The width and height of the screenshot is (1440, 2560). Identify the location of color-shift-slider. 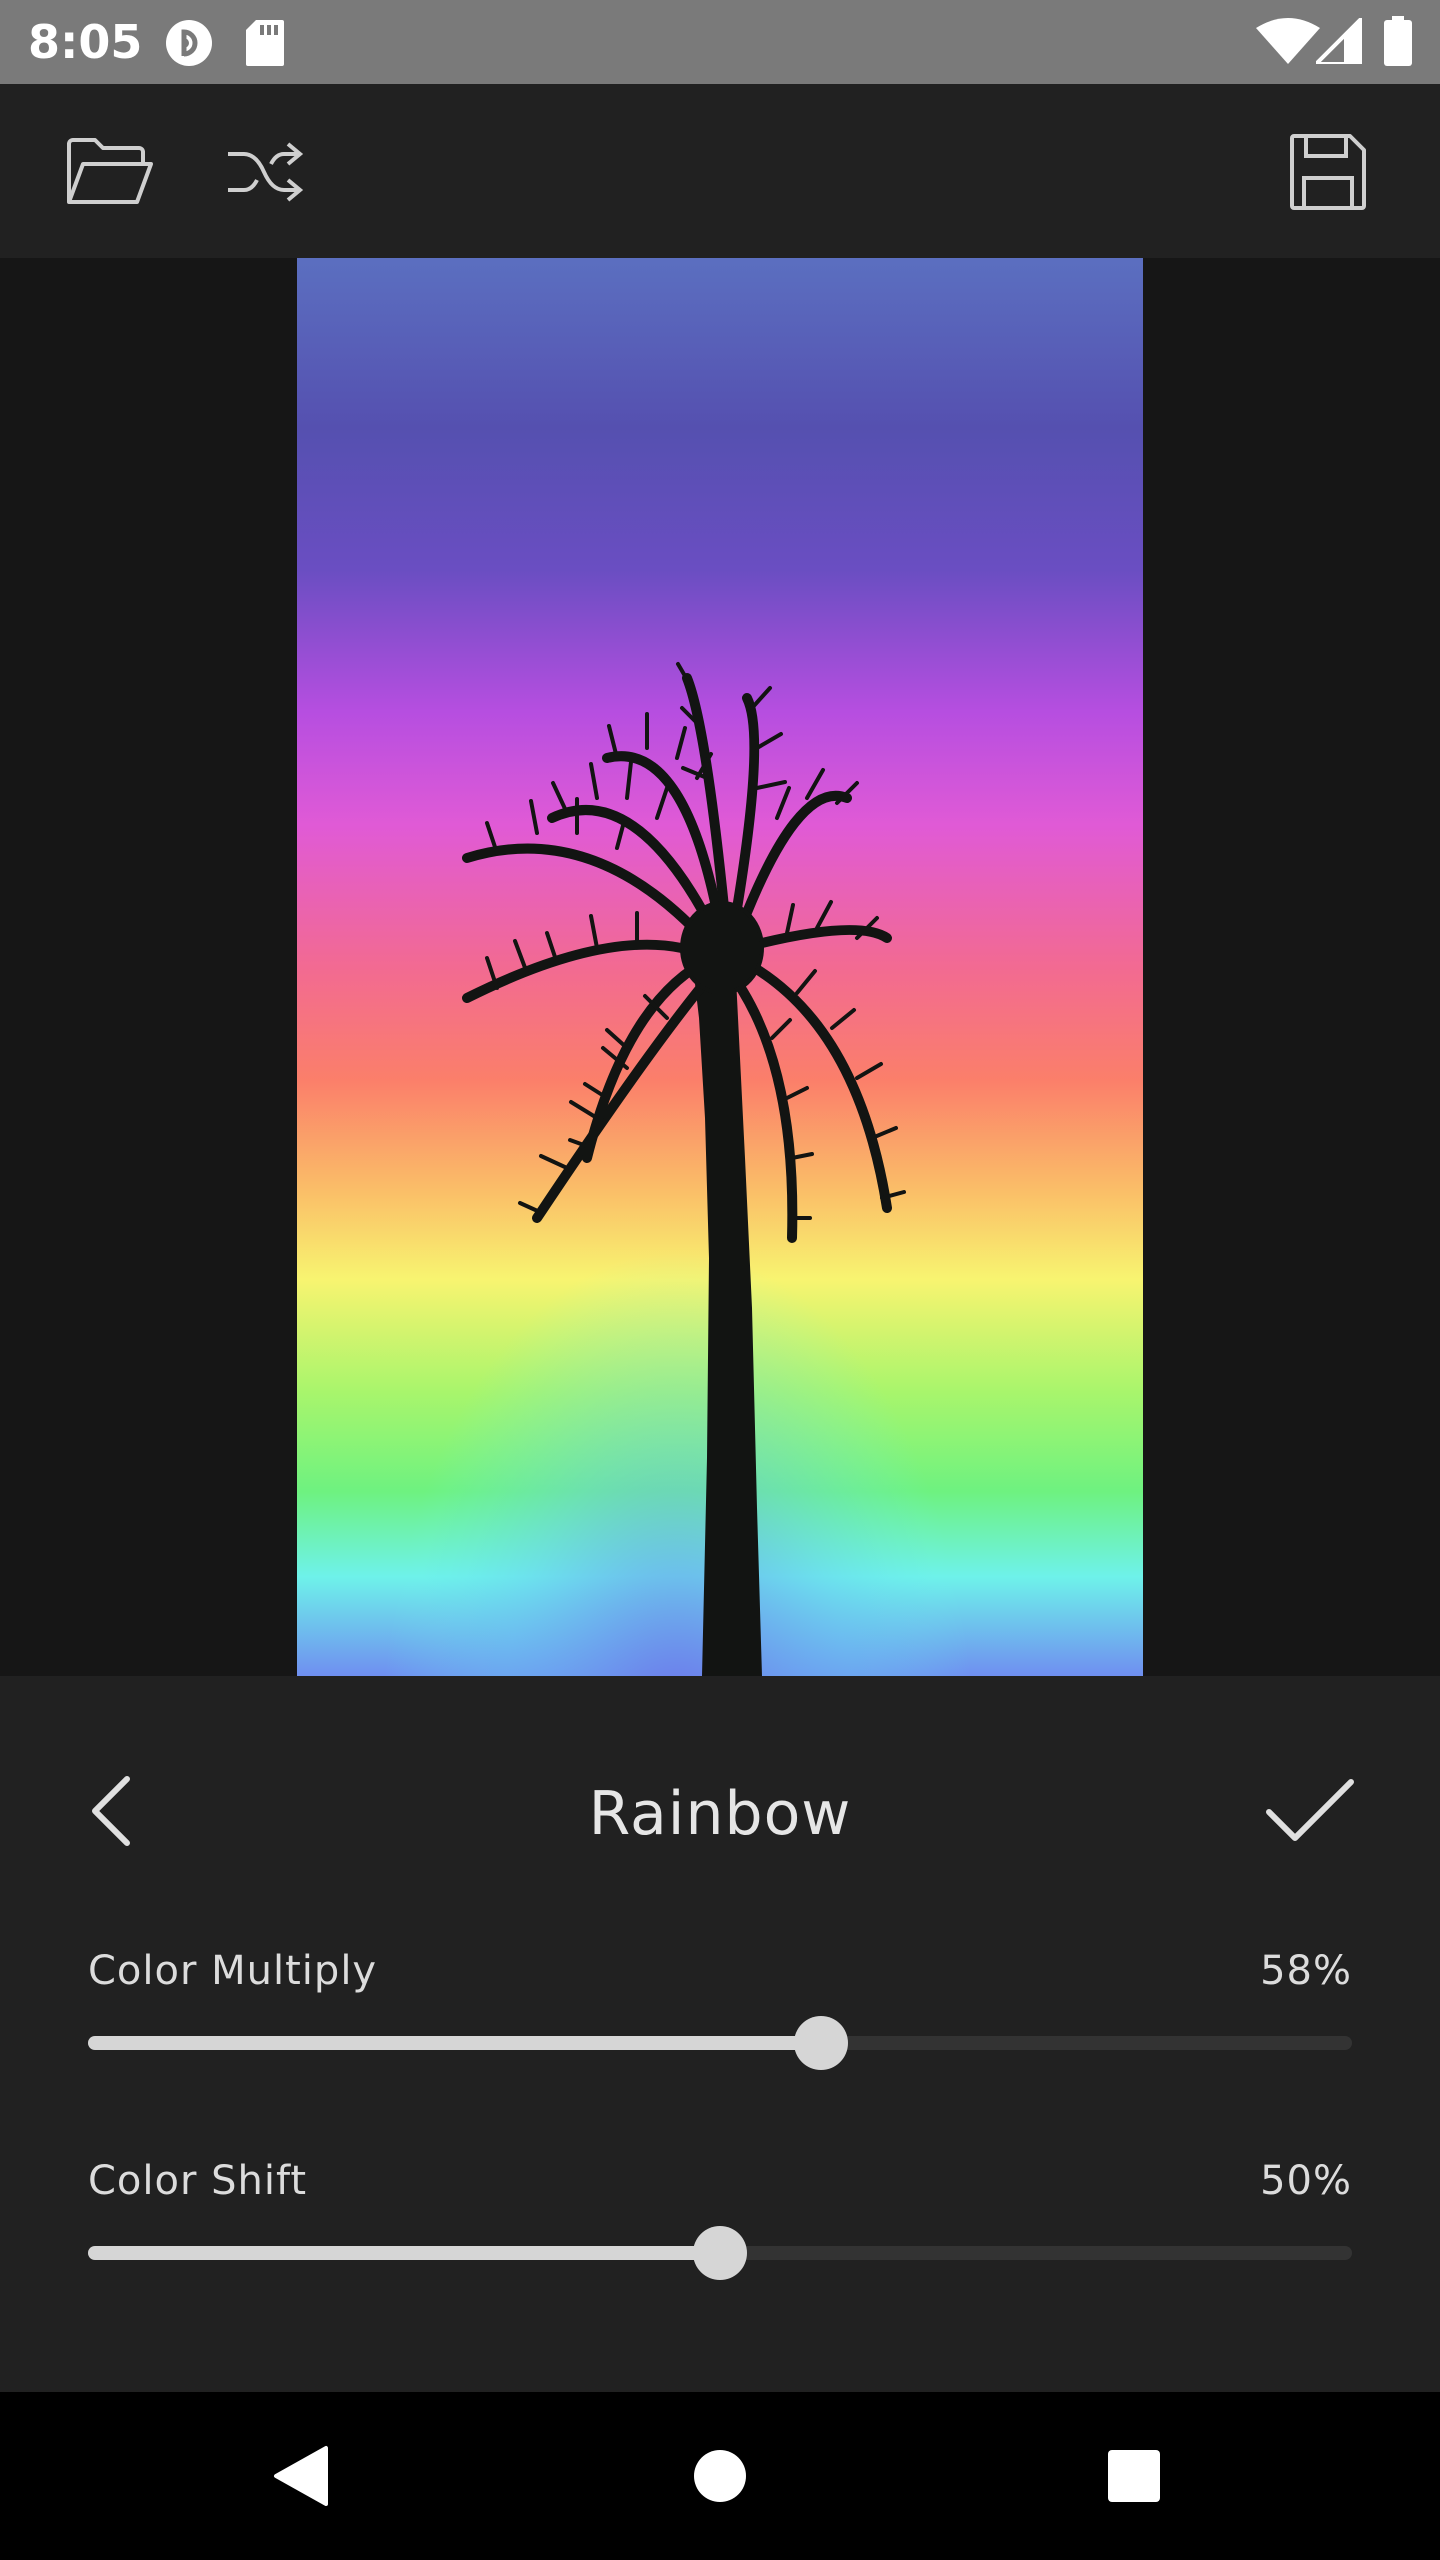
(720, 2252).